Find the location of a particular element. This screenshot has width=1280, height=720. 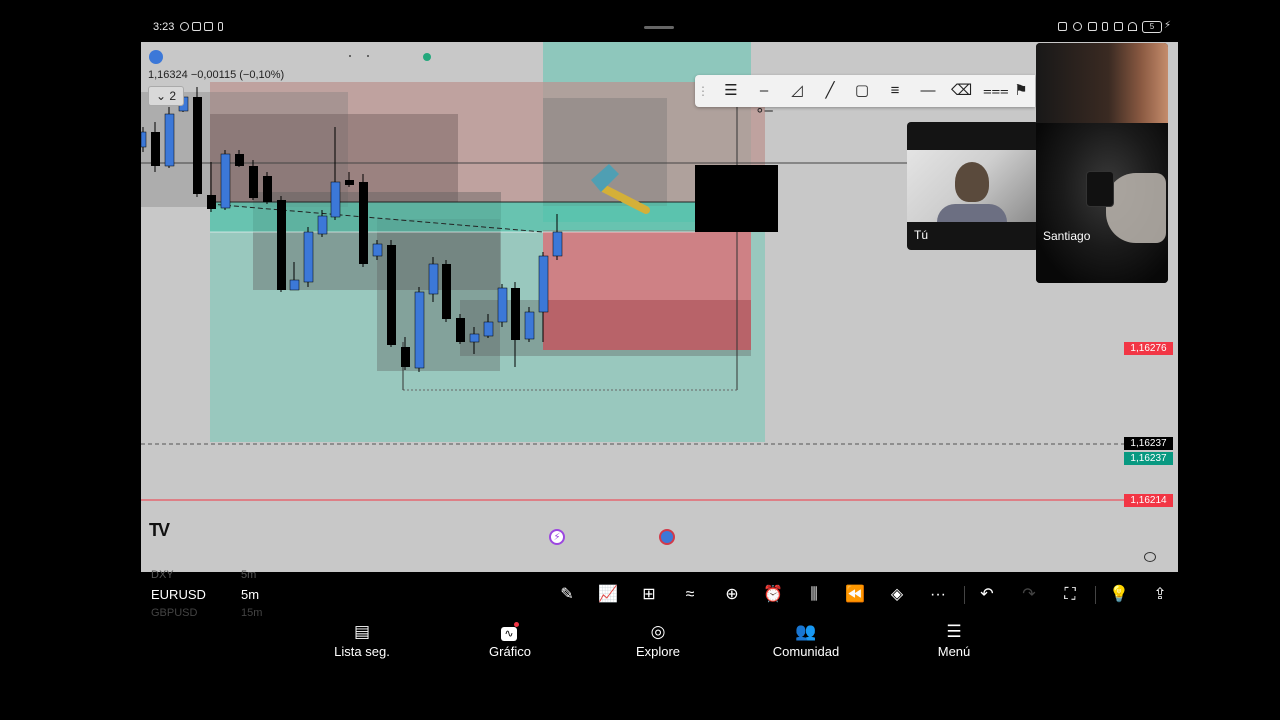

horizontal-ray-icon: –∘– is located at coordinates (764, 100).